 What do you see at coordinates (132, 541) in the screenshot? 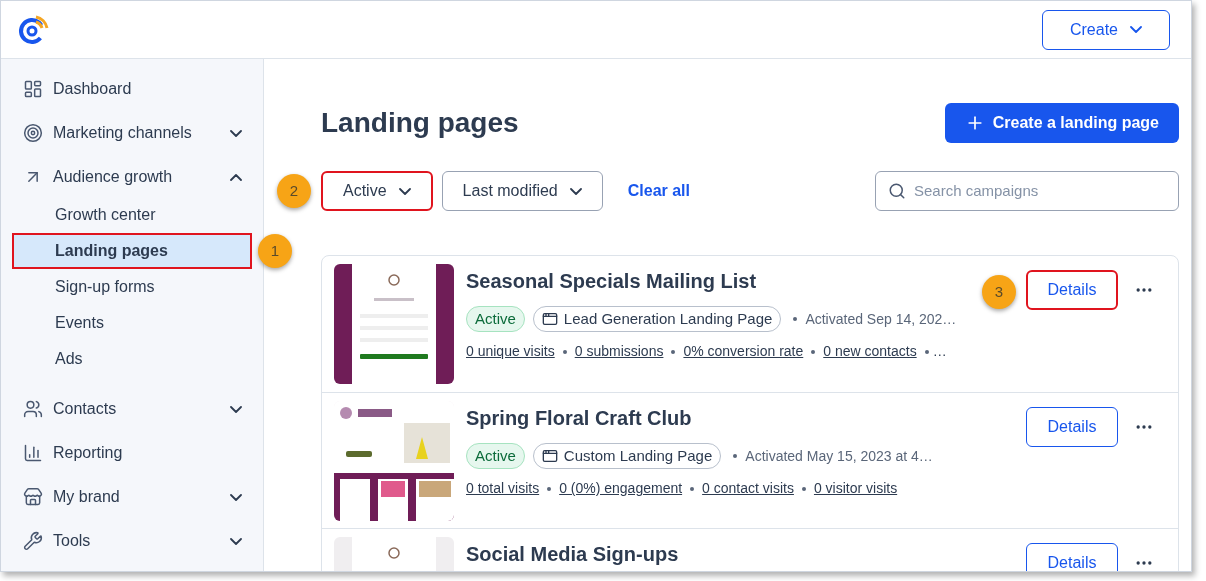
I see `sidebar-item: Tools` at bounding box center [132, 541].